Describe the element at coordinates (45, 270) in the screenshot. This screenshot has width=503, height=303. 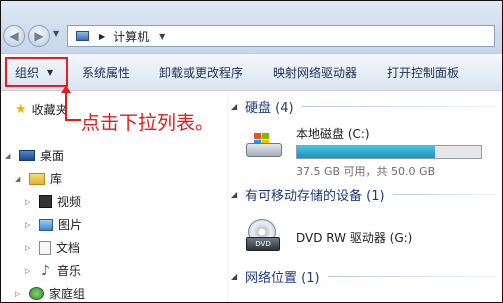
I see `music-note-icon: ♪` at that location.